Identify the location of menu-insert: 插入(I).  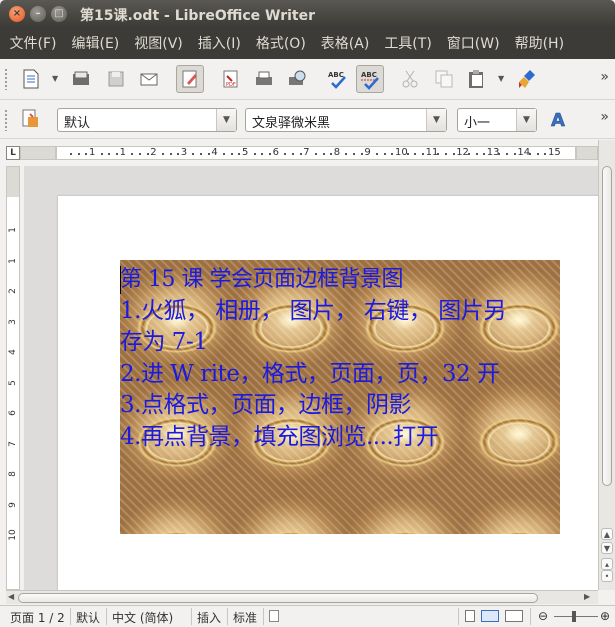
(219, 43).